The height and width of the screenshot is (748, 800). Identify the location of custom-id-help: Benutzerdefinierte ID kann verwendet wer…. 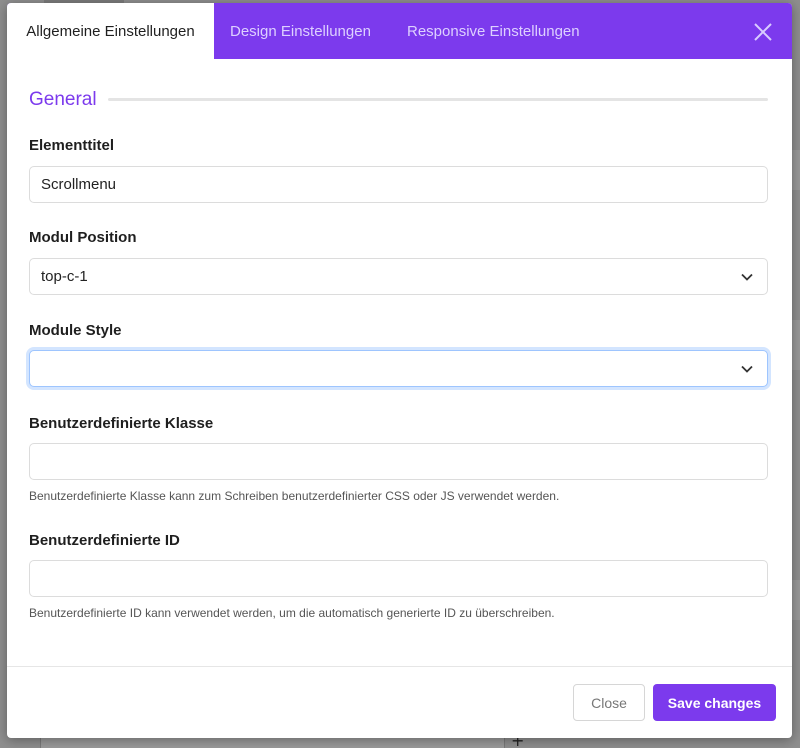
(292, 613).